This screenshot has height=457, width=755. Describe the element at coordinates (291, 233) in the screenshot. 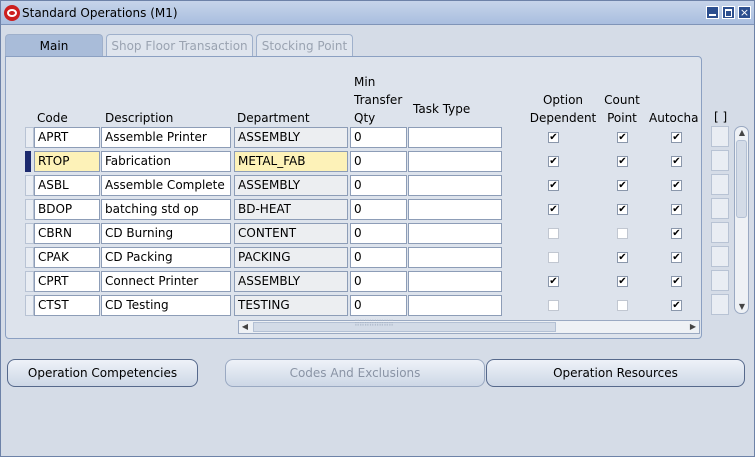

I see `department-field: CONTENT` at that location.